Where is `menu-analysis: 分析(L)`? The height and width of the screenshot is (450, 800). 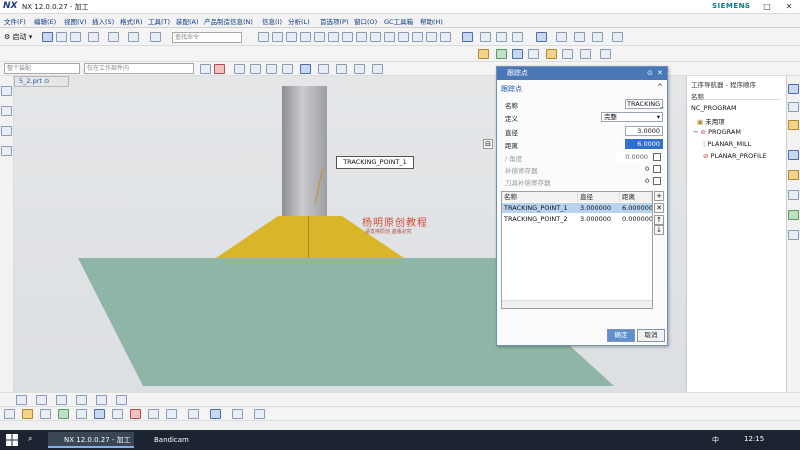 menu-analysis: 分析(L) is located at coordinates (299, 21).